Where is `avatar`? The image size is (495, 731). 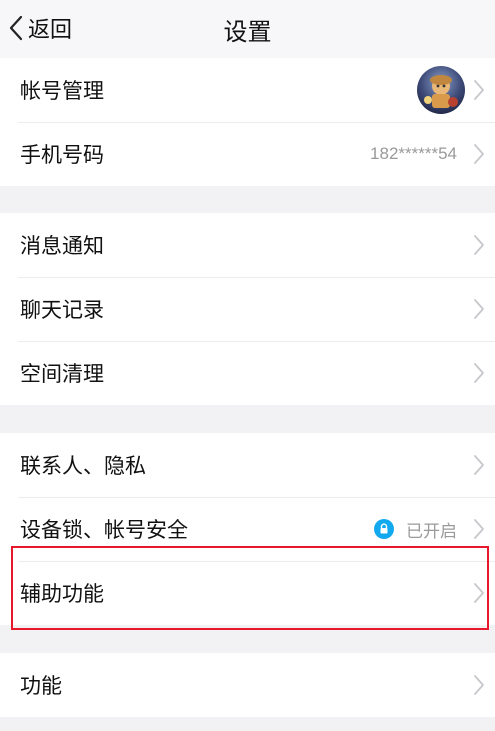
avatar is located at coordinates (441, 90).